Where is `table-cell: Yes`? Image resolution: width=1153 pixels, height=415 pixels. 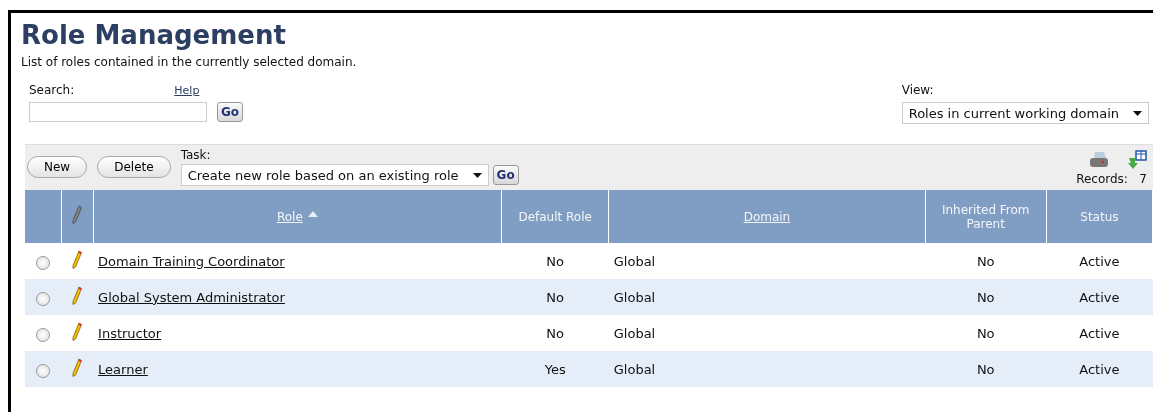 table-cell: Yes is located at coordinates (555, 369).